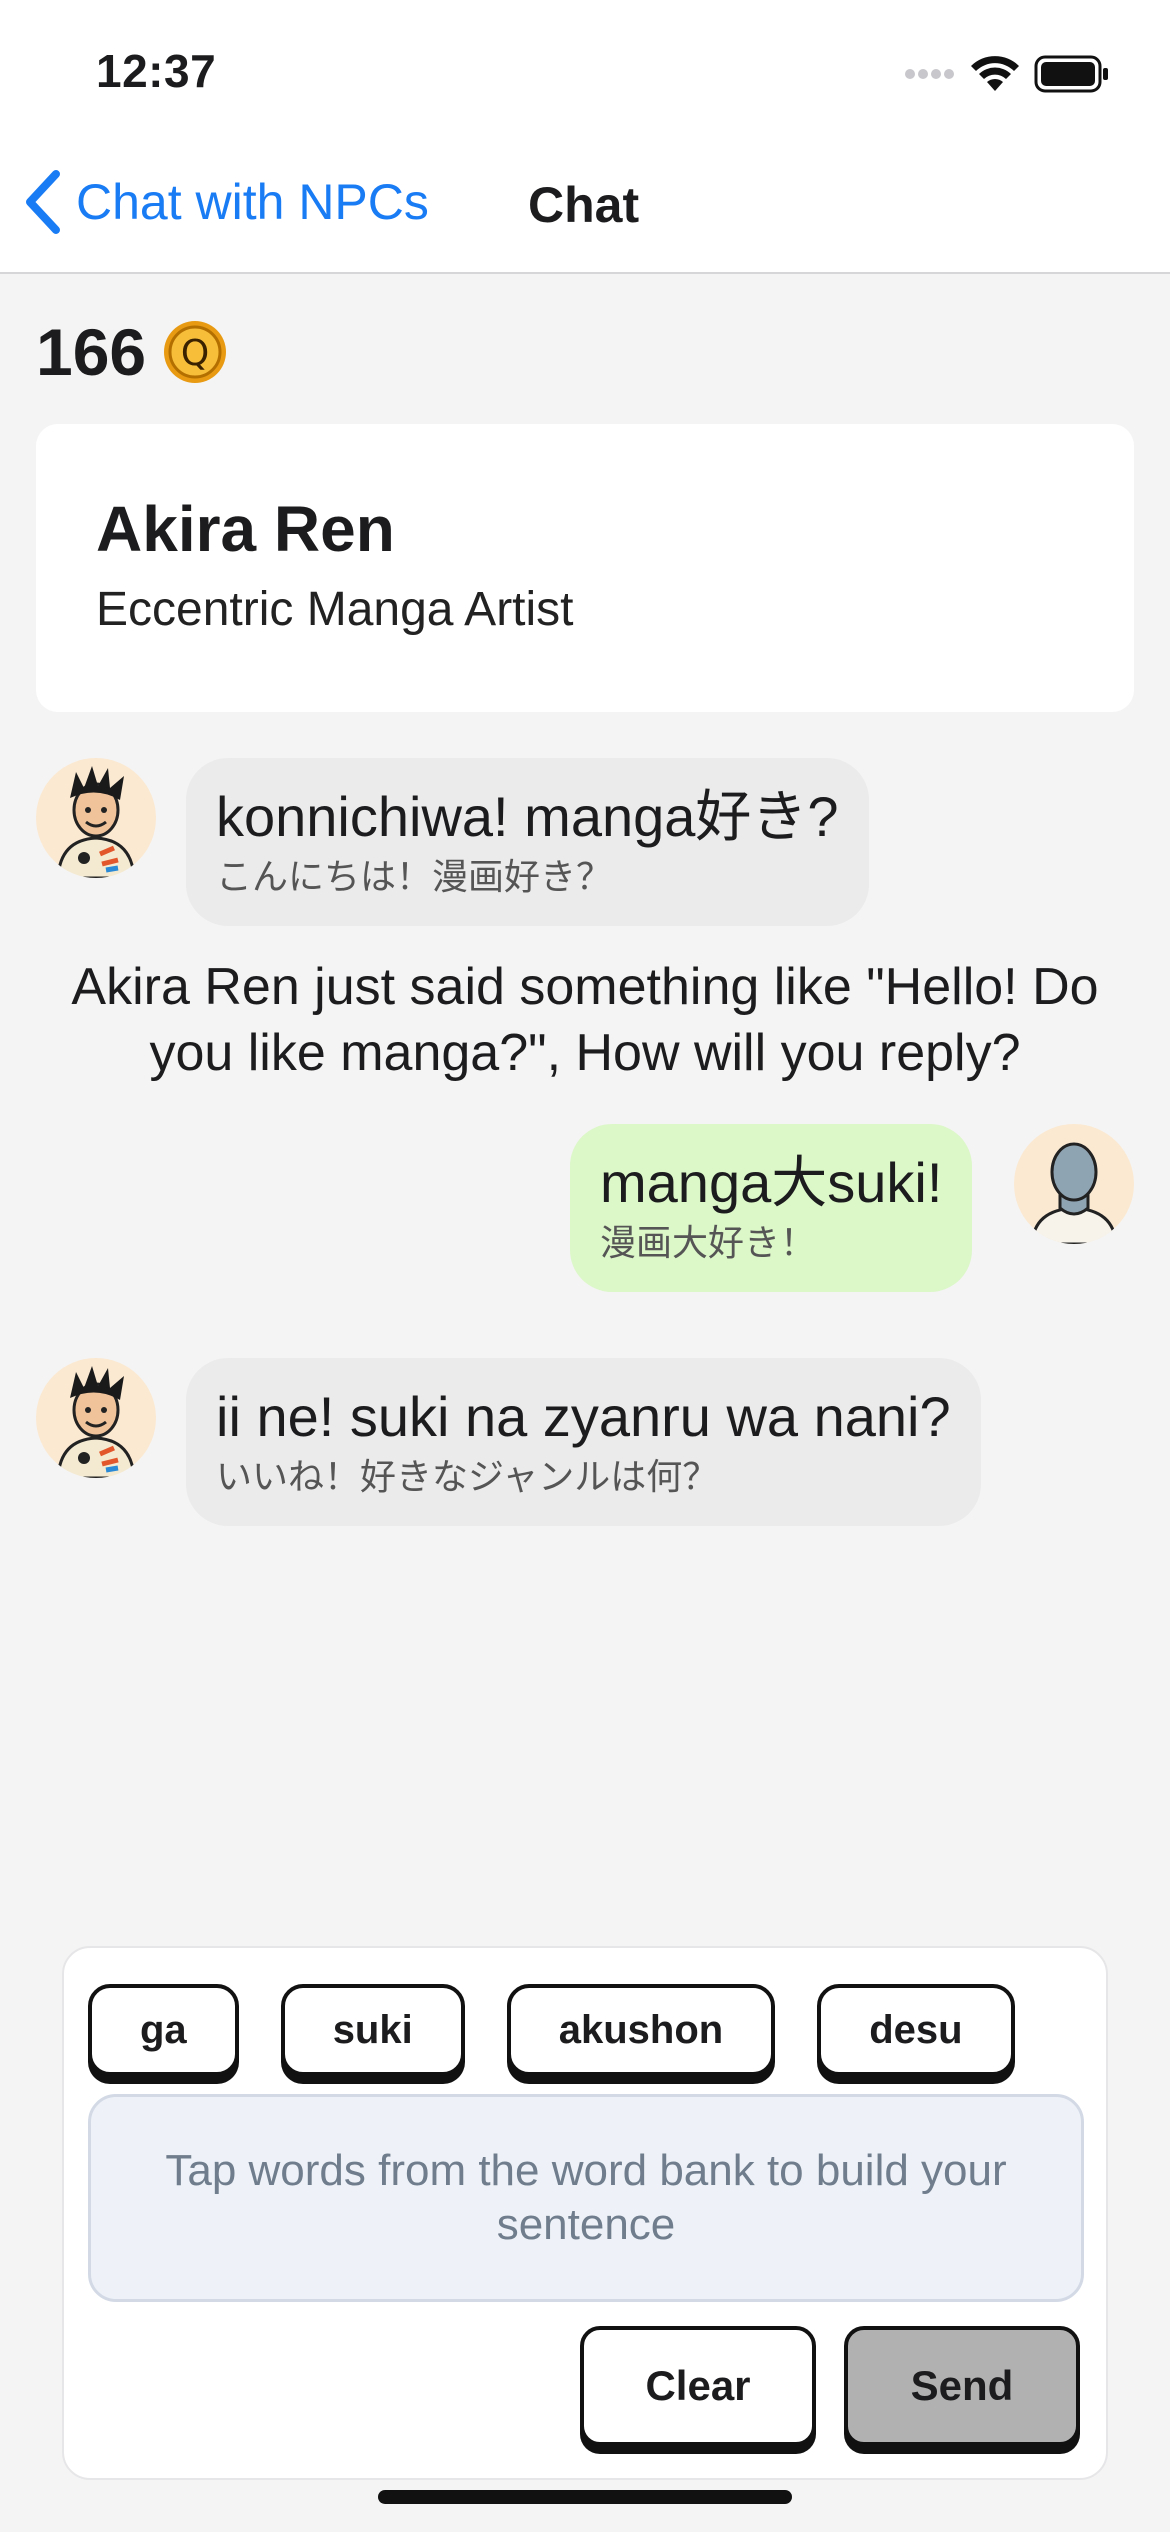 The image size is (1170, 2532). What do you see at coordinates (698, 2386) in the screenshot?
I see `clear-button: Clear` at bounding box center [698, 2386].